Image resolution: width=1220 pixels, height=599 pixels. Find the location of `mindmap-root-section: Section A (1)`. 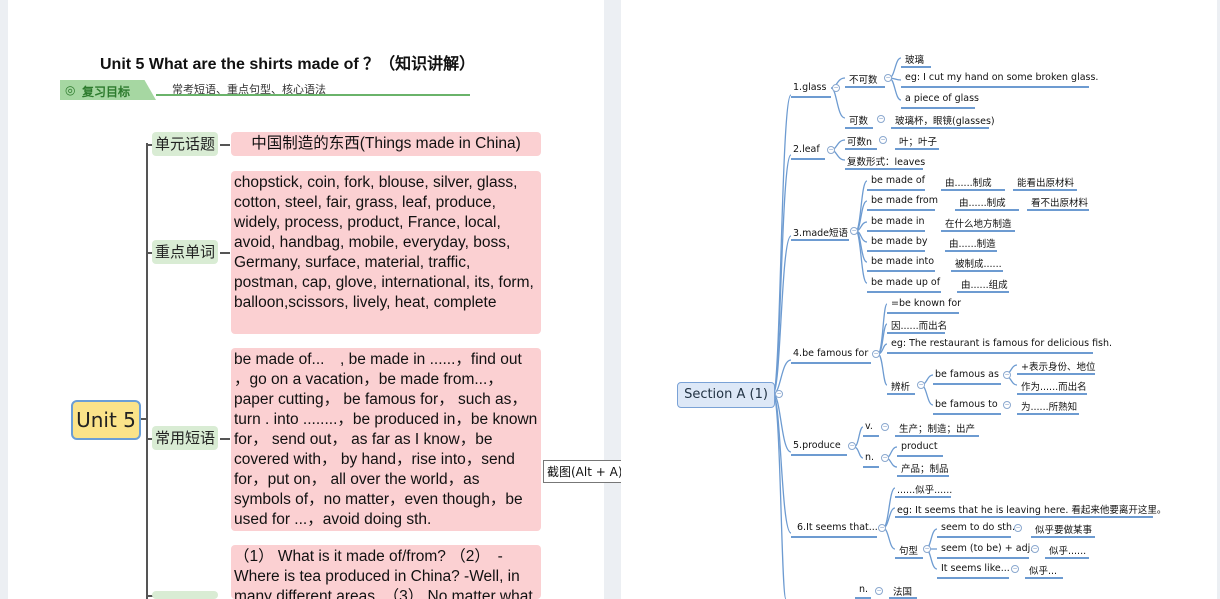

mindmap-root-section: Section A (1) is located at coordinates (726, 395).